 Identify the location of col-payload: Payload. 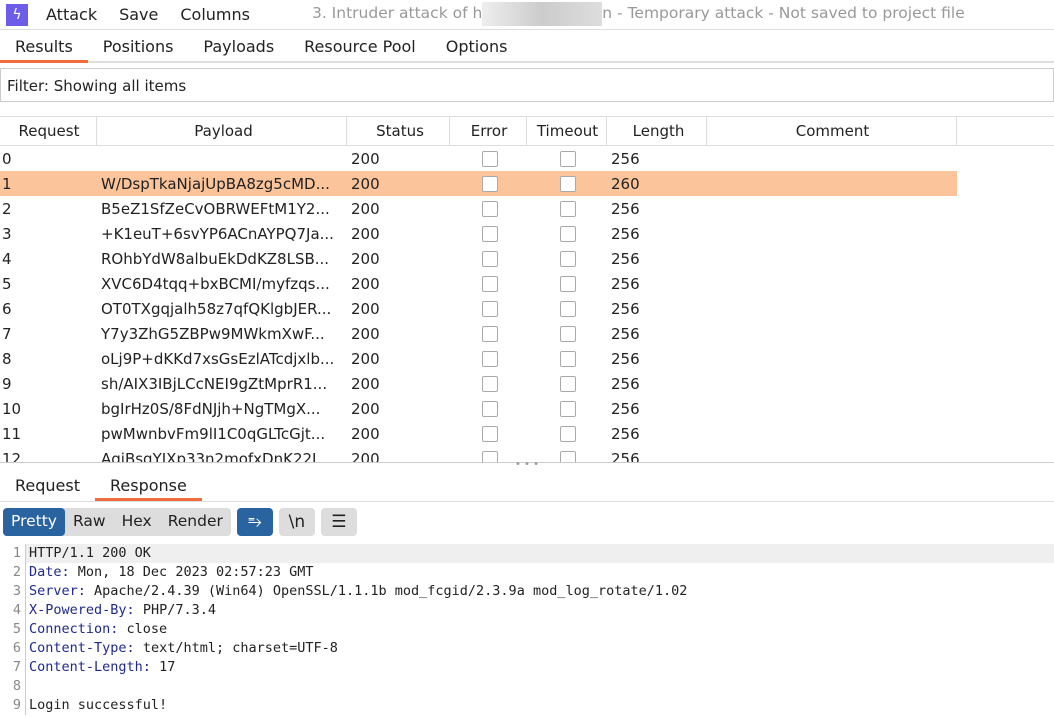
(222, 131).